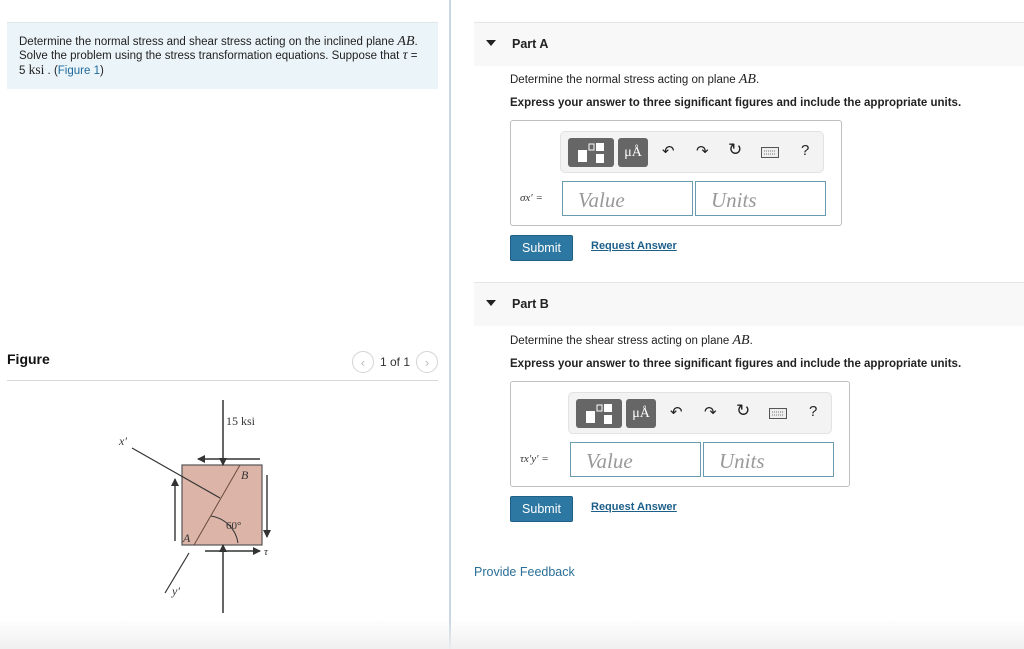 This screenshot has height=649, width=1024. I want to click on chevron-right-icon: ›, so click(427, 362).